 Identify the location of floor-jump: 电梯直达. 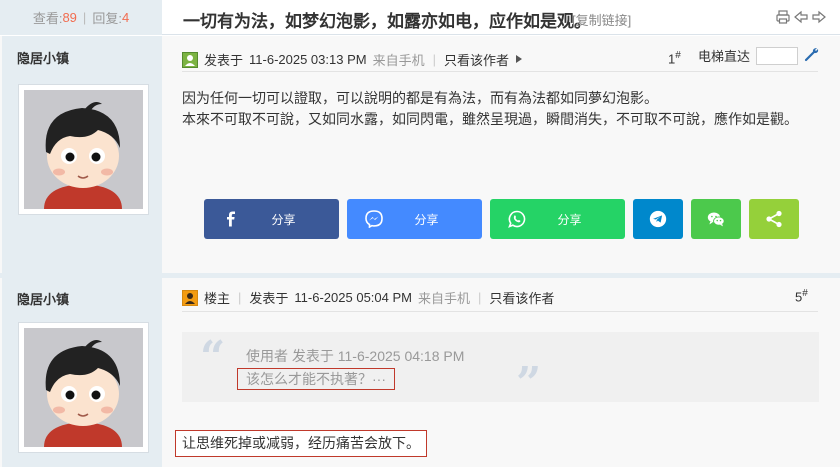
(759, 55).